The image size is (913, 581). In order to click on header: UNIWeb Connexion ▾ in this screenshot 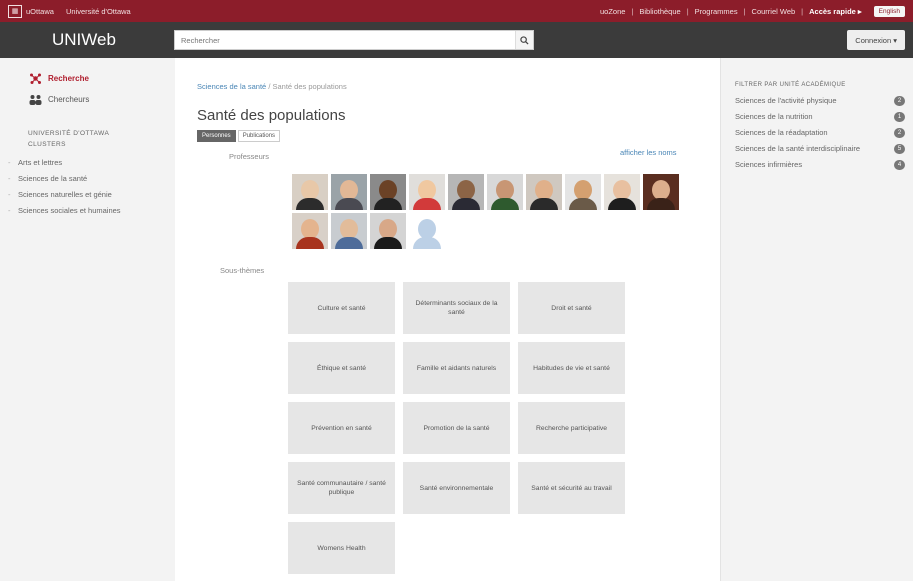, I will do `click(456, 40)`.